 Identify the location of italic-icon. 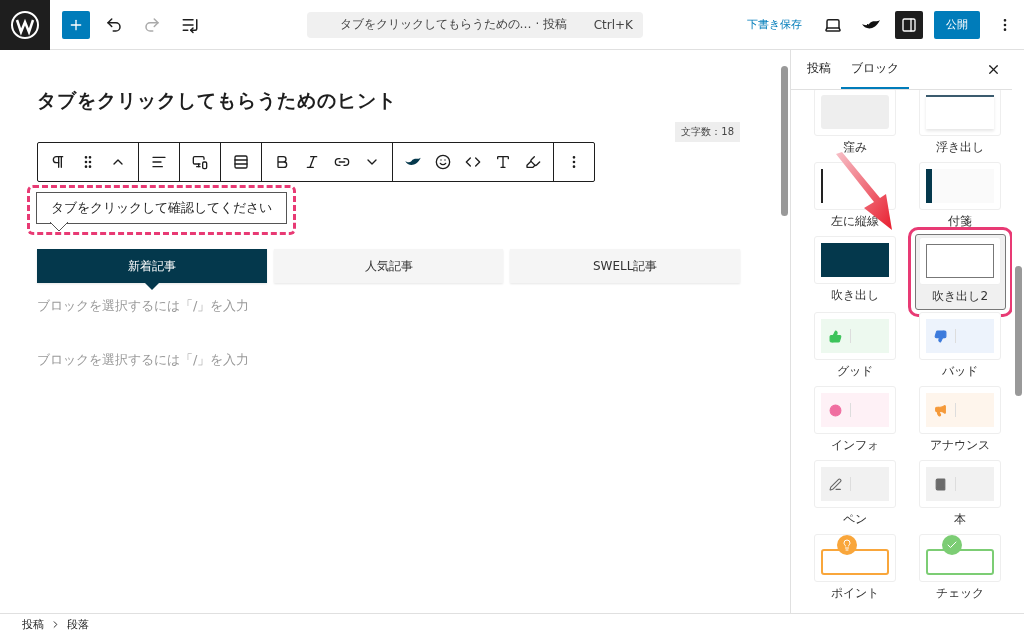
(312, 162).